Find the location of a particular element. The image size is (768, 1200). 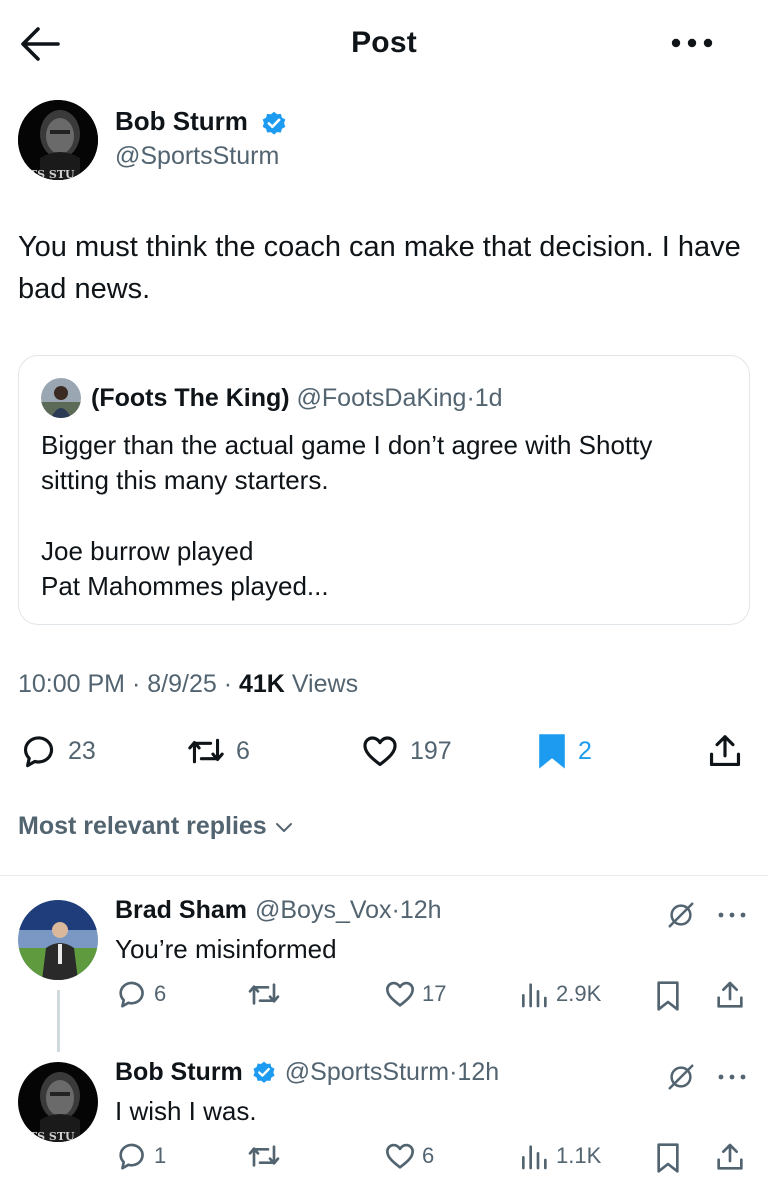

reply-text: You’re misinformed is located at coordinates (226, 949).